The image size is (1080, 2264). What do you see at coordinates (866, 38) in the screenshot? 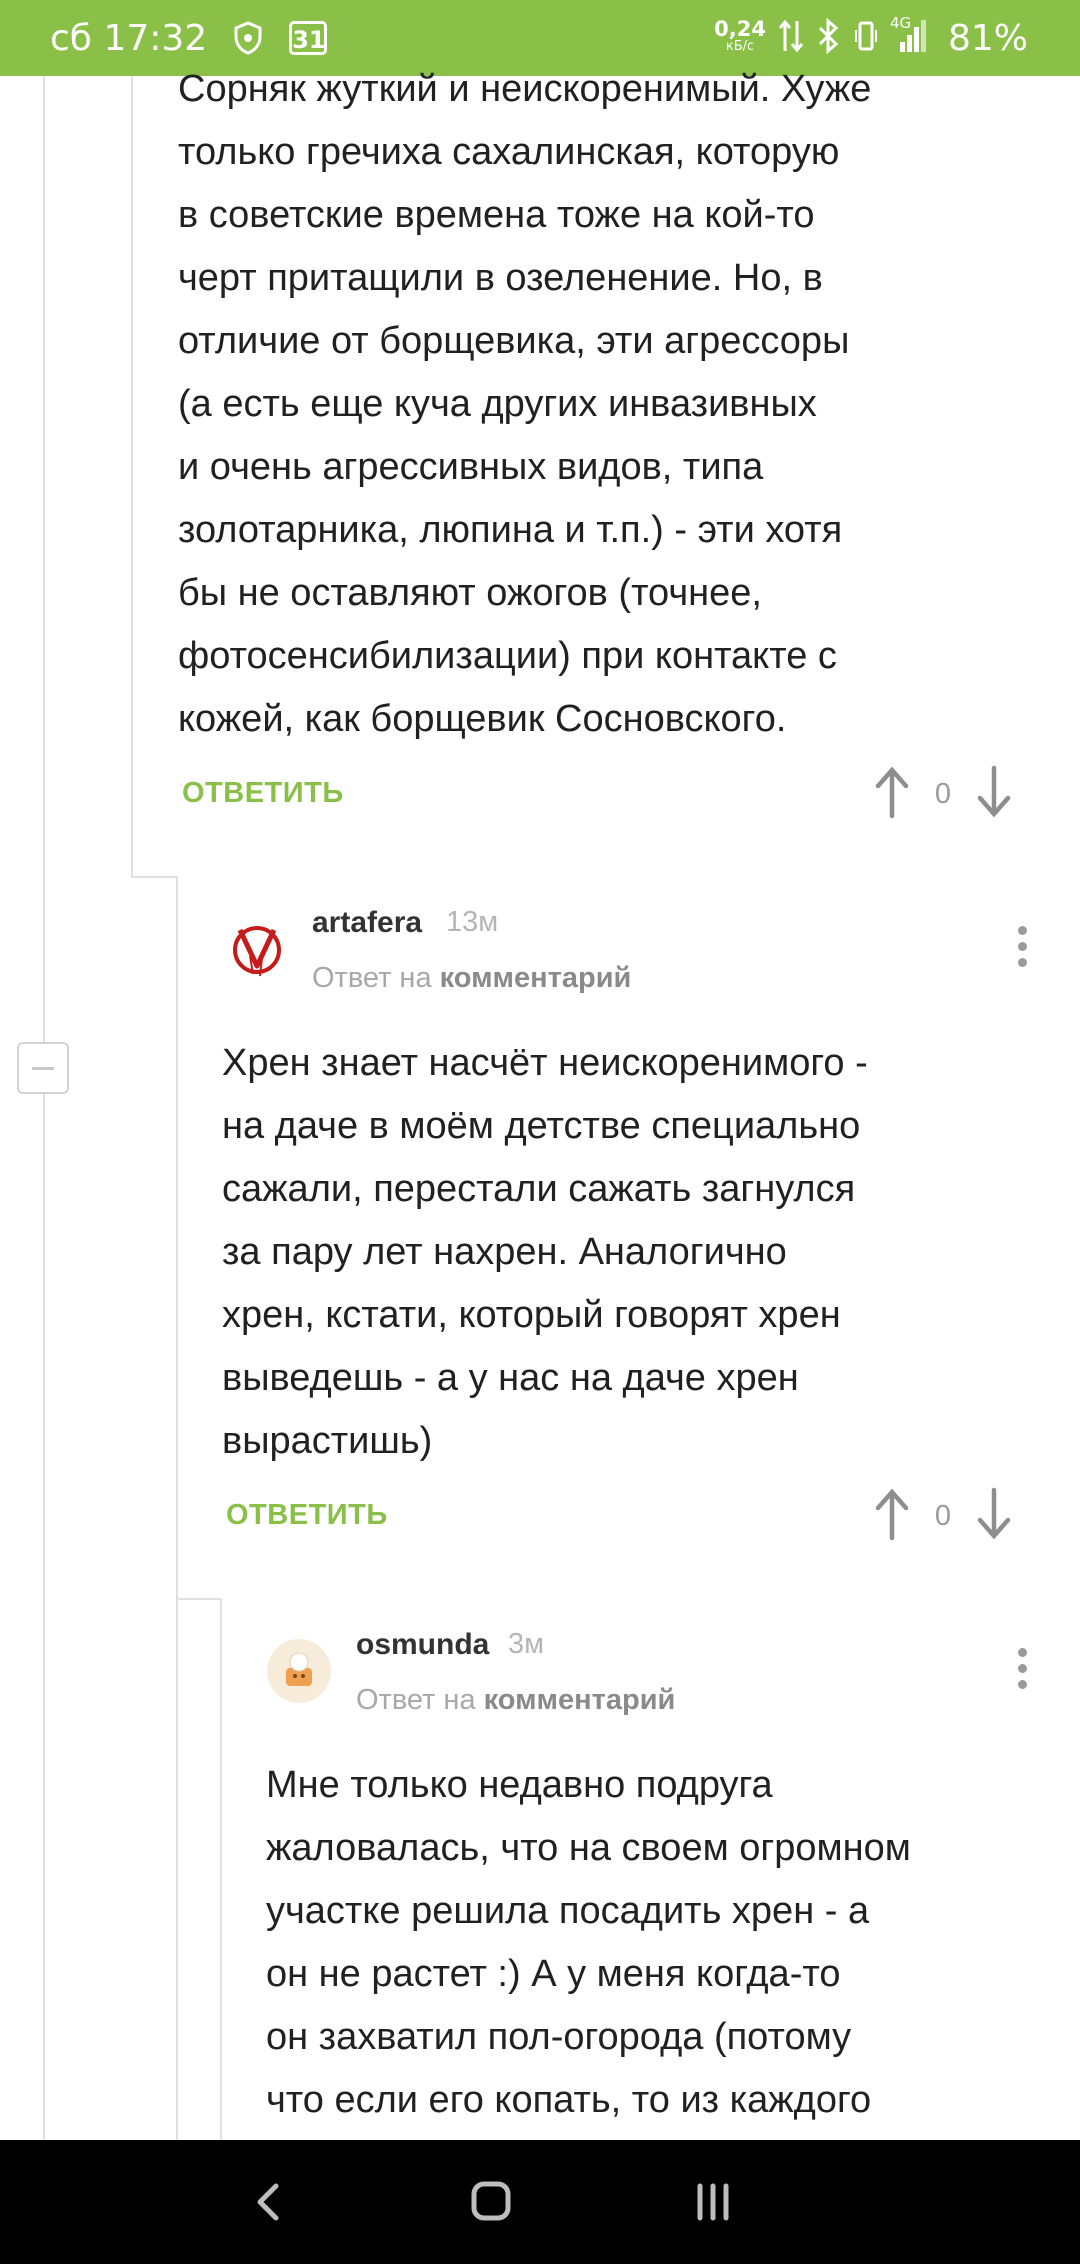
I see `vibrate-icon` at bounding box center [866, 38].